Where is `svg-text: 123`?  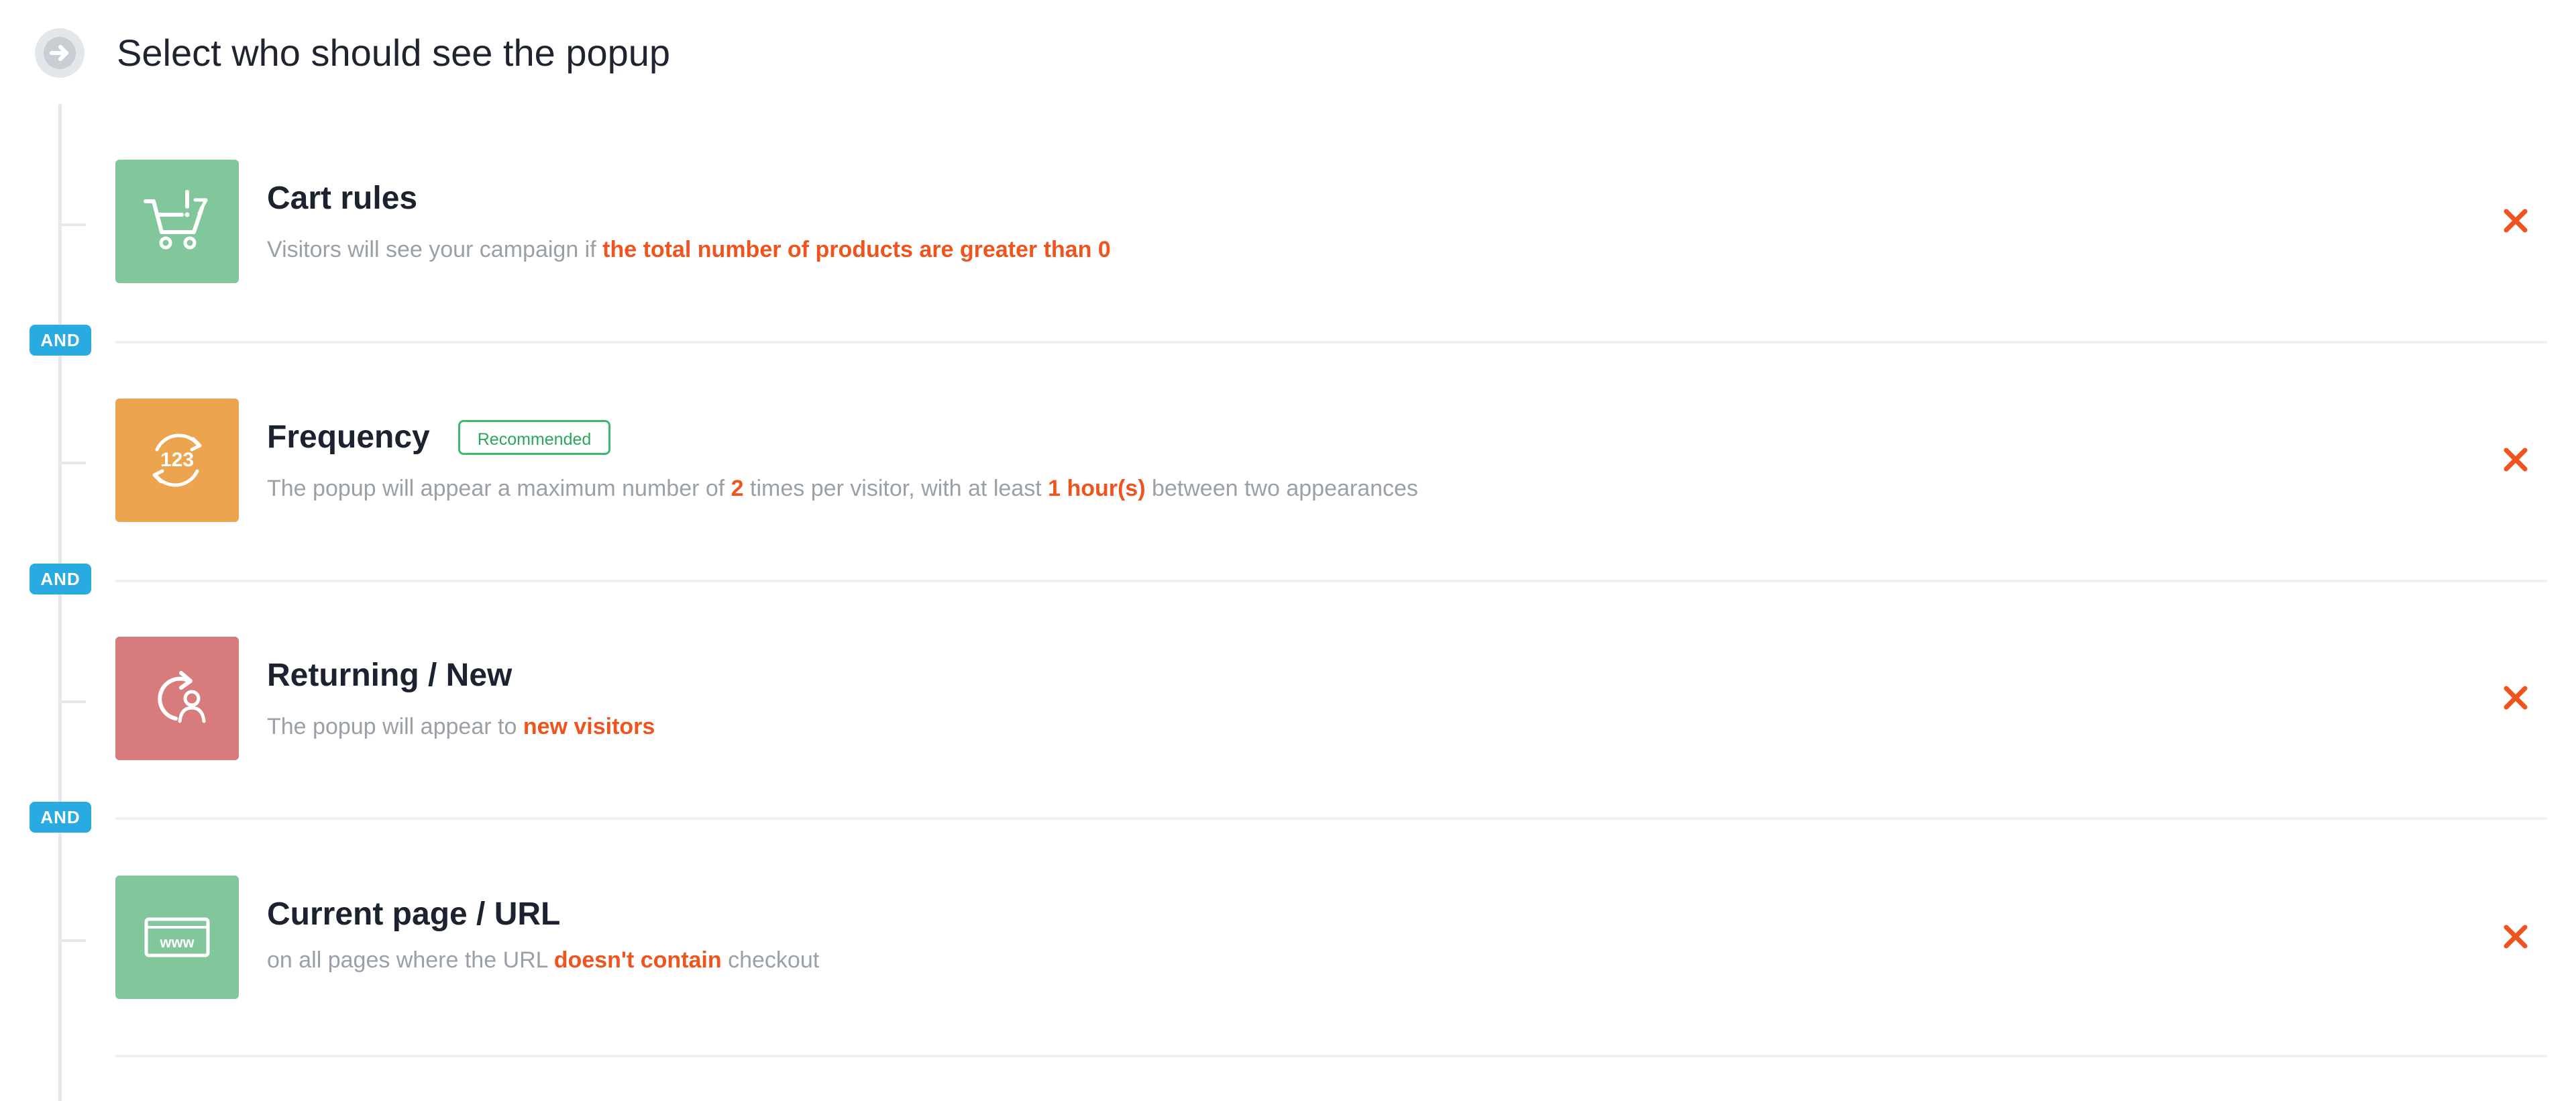
svg-text: 123 is located at coordinates (177, 460).